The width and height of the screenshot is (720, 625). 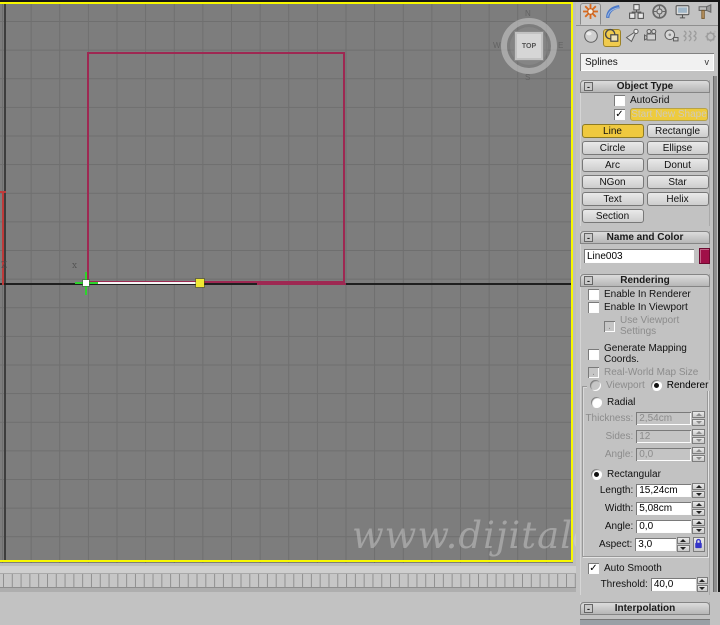 I want to click on category-spacewarps, so click(x=690, y=38).